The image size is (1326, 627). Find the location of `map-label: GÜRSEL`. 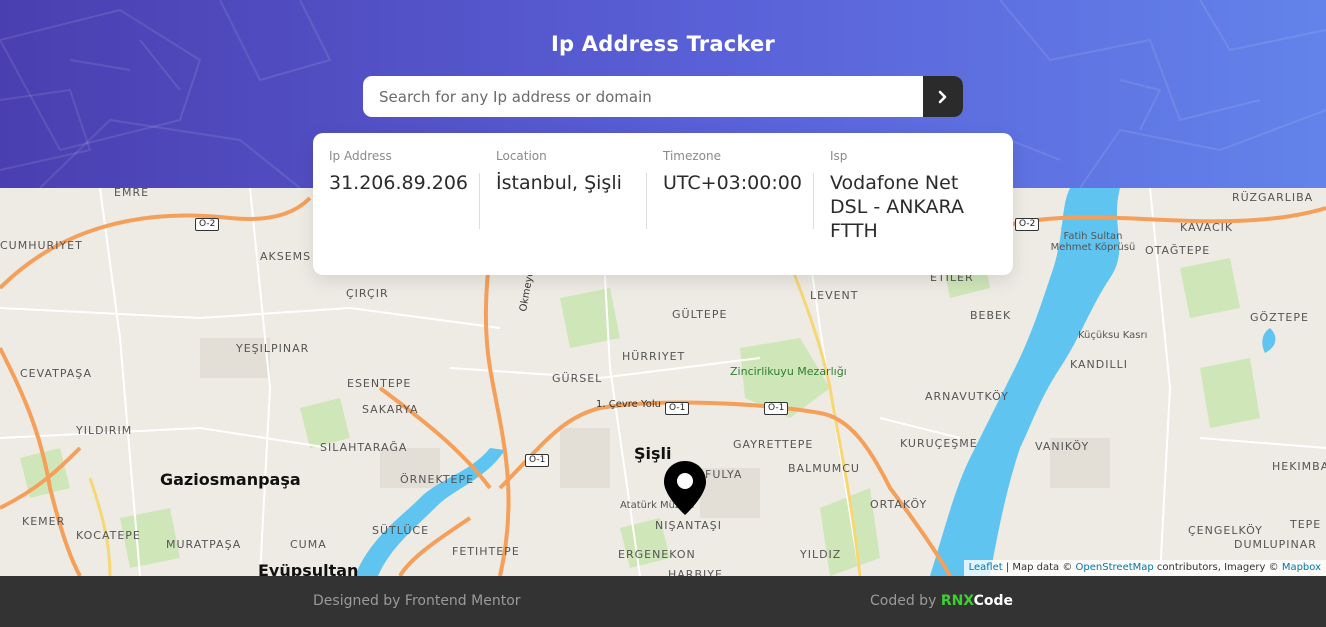

map-label: GÜRSEL is located at coordinates (577, 378).